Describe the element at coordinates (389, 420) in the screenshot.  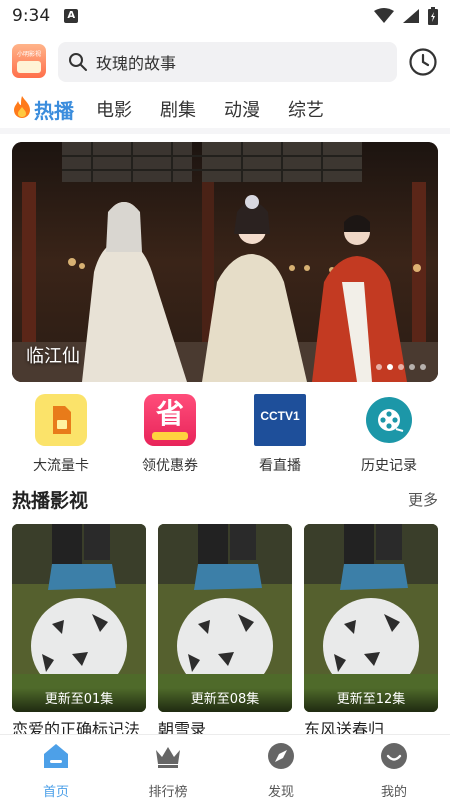
I see `film-reel-icon` at that location.